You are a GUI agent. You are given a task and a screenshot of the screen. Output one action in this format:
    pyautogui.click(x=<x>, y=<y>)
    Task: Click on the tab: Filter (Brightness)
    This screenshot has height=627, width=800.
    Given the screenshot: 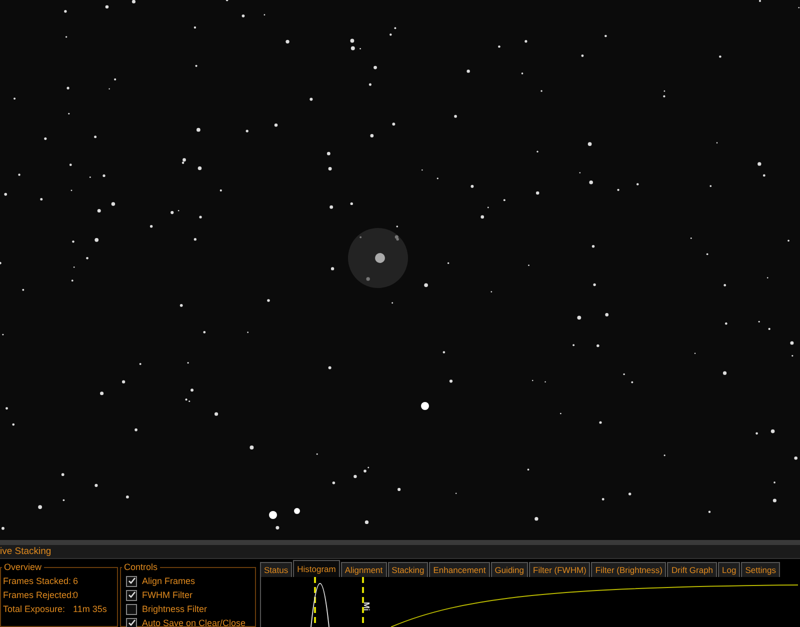 What is the action you would take?
    pyautogui.click(x=628, y=569)
    